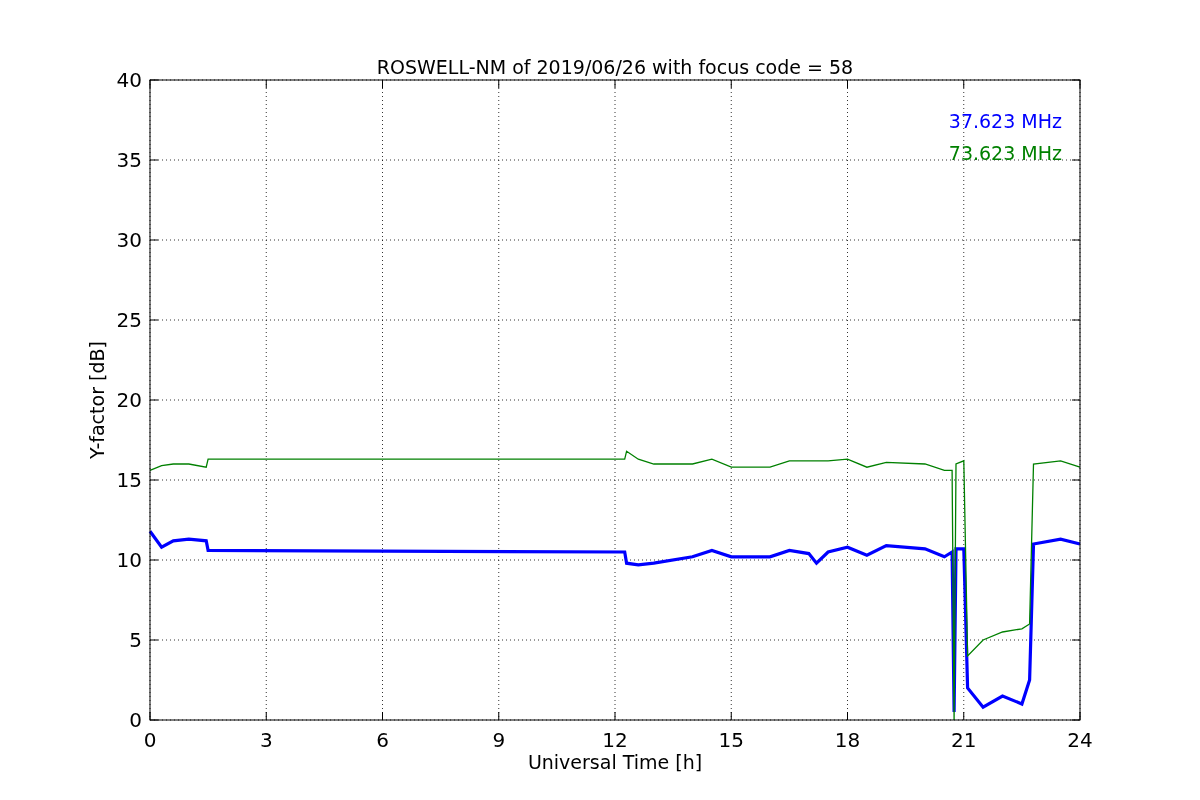  What do you see at coordinates (382, 740) in the screenshot?
I see `x-tick-label: 6` at bounding box center [382, 740].